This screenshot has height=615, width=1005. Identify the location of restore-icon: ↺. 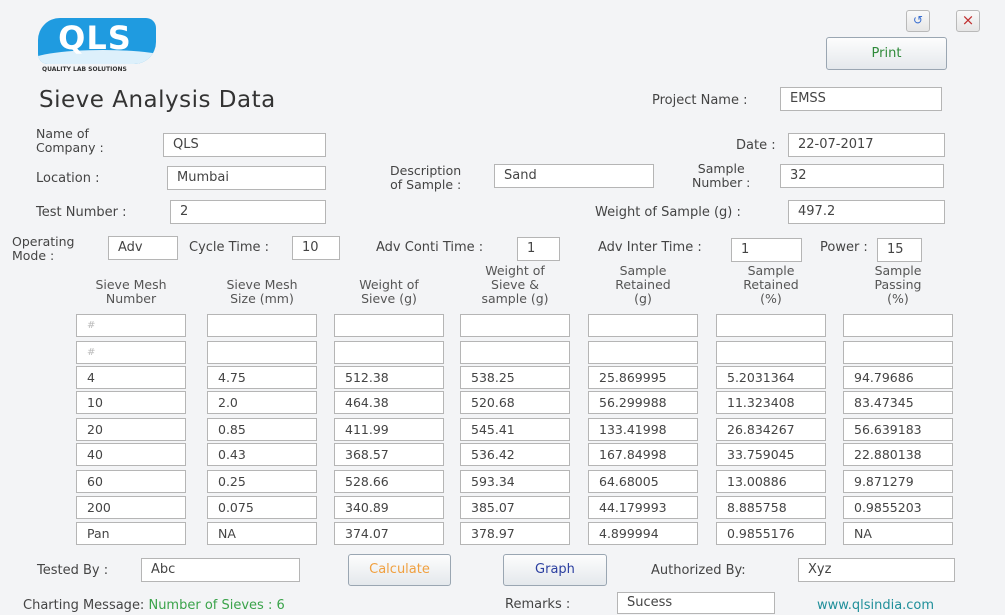
(918, 21).